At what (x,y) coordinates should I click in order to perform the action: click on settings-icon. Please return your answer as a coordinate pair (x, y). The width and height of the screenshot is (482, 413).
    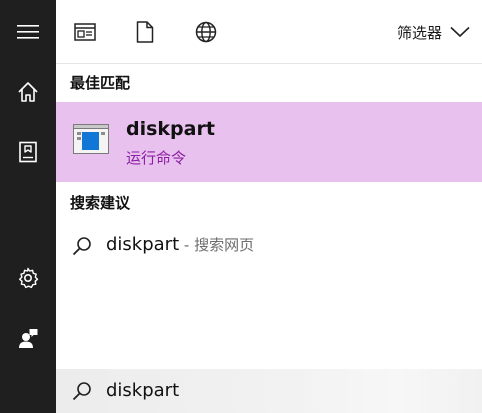
    Looking at the image, I should click on (29, 278).